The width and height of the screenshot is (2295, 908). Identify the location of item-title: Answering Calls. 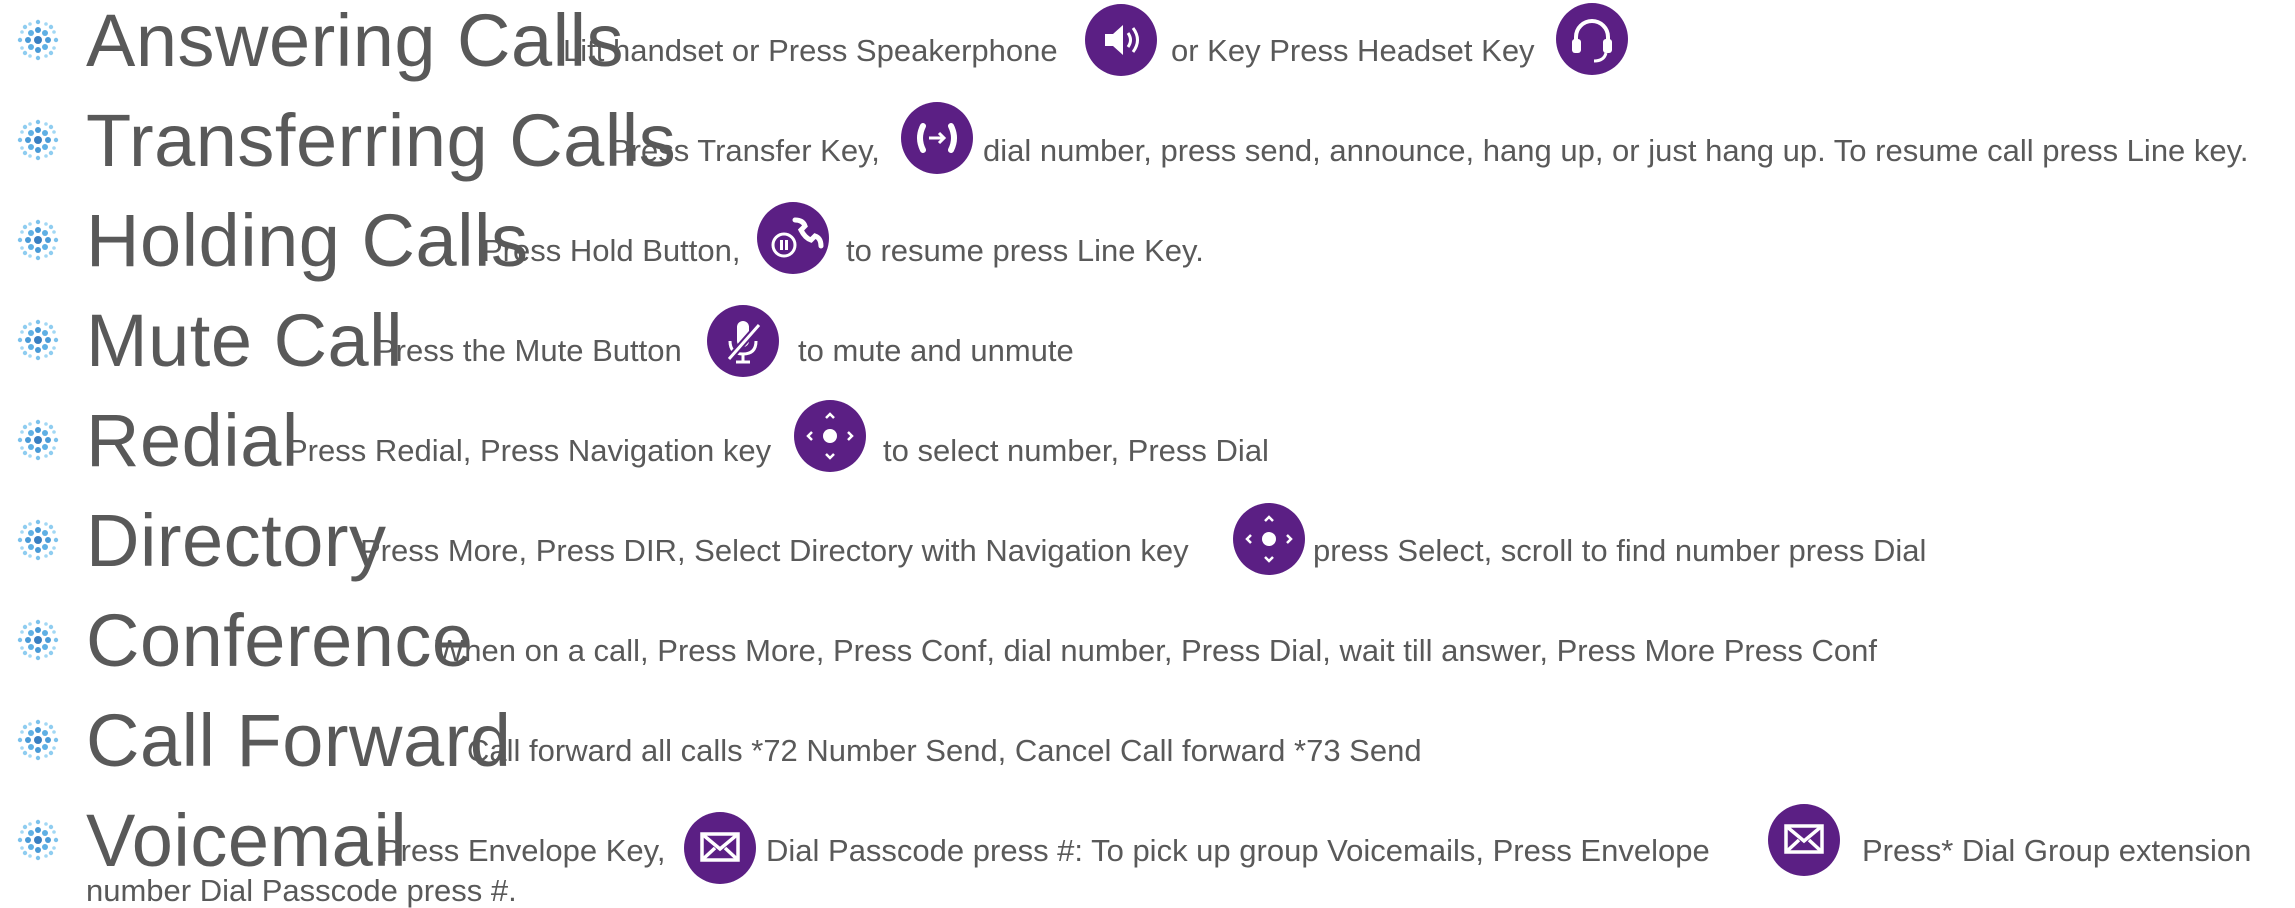
(355, 41).